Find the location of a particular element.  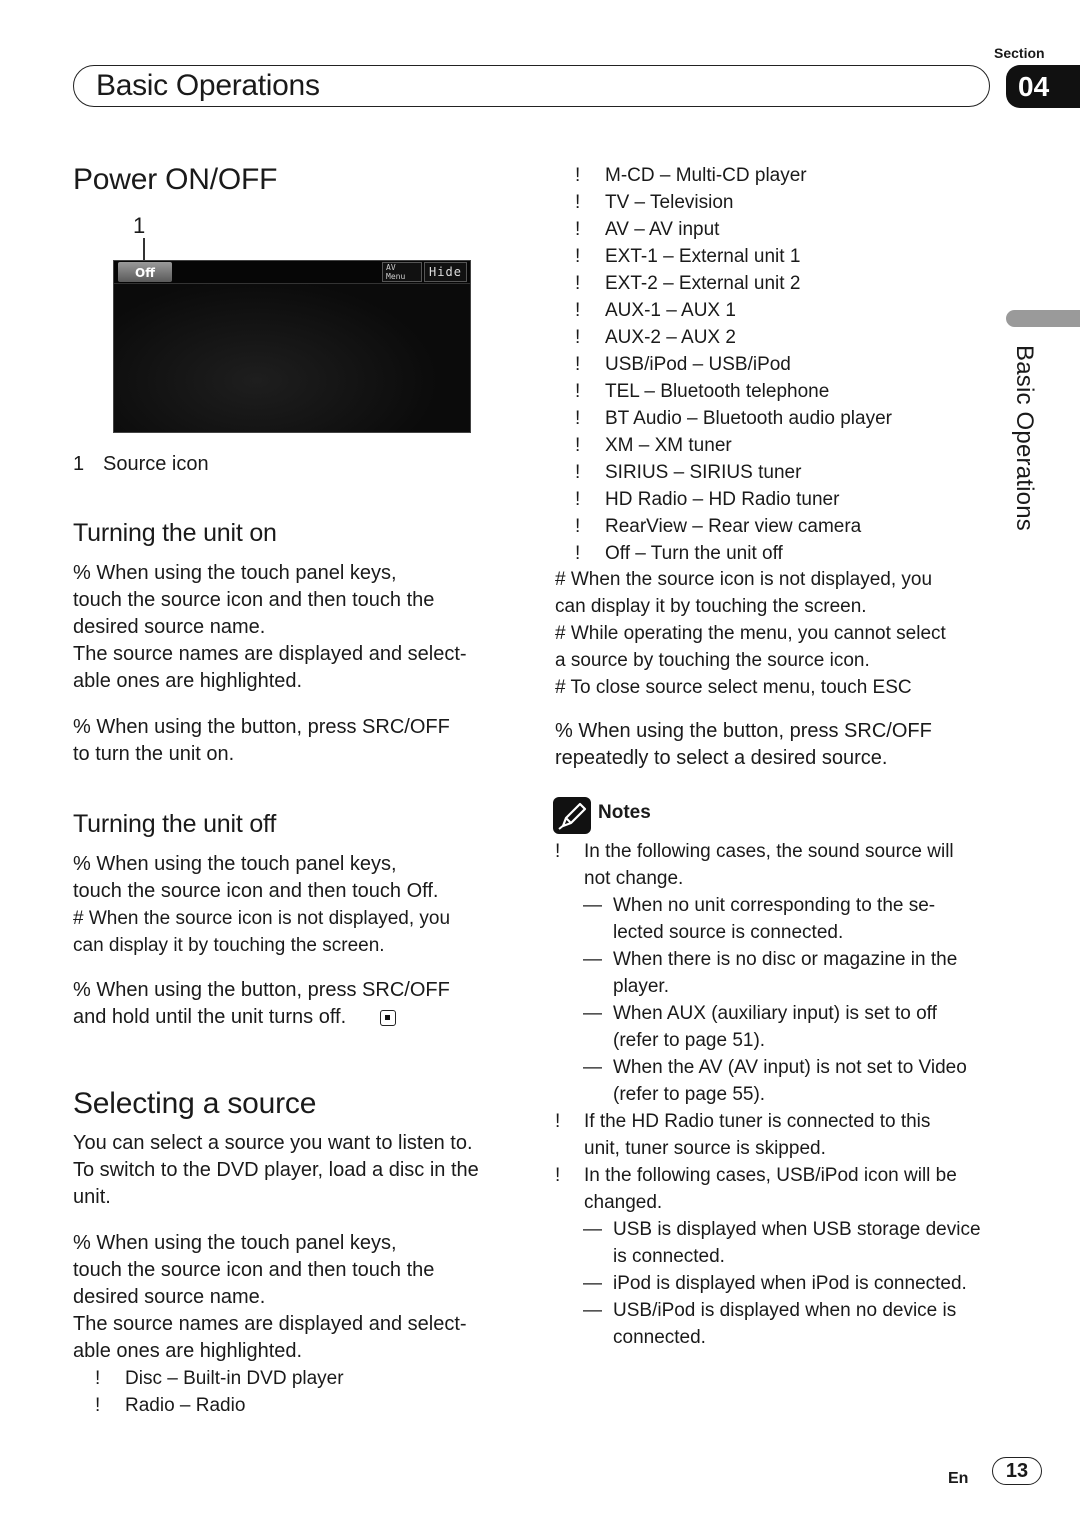

note-line: not change. is located at coordinates (768, 878).